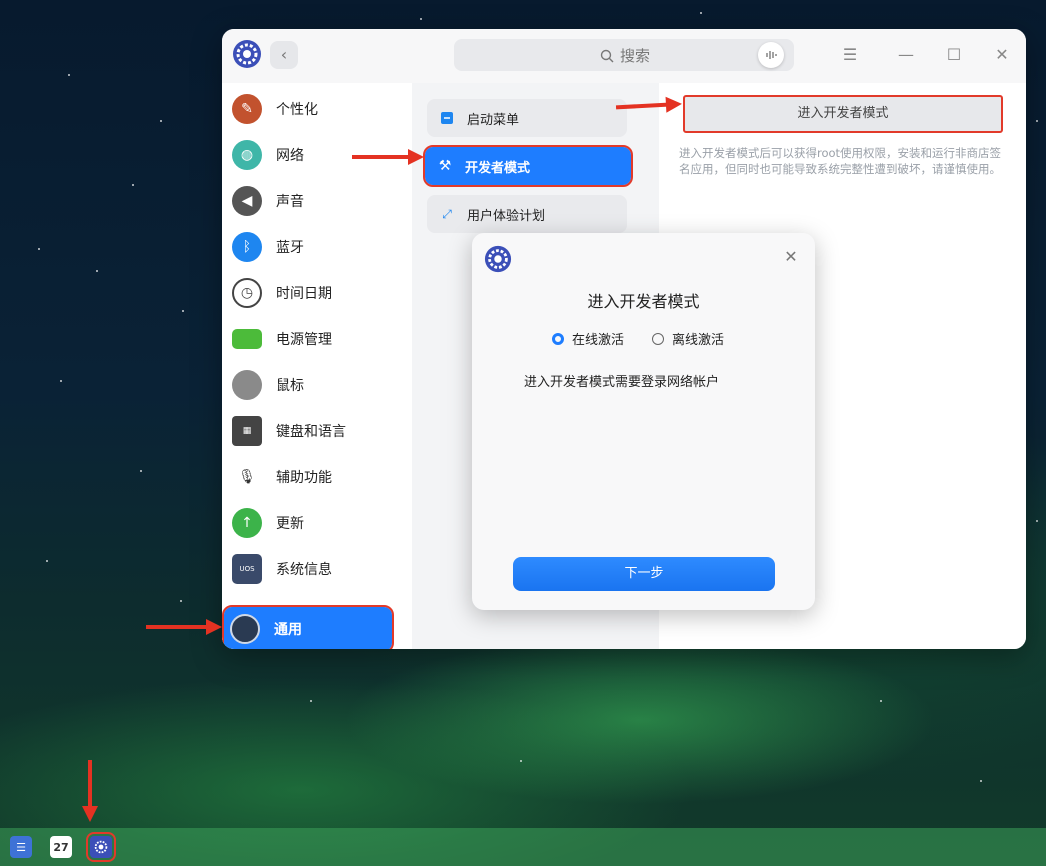 This screenshot has height=866, width=1046. What do you see at coordinates (245, 629) in the screenshot?
I see `general-icon` at bounding box center [245, 629].